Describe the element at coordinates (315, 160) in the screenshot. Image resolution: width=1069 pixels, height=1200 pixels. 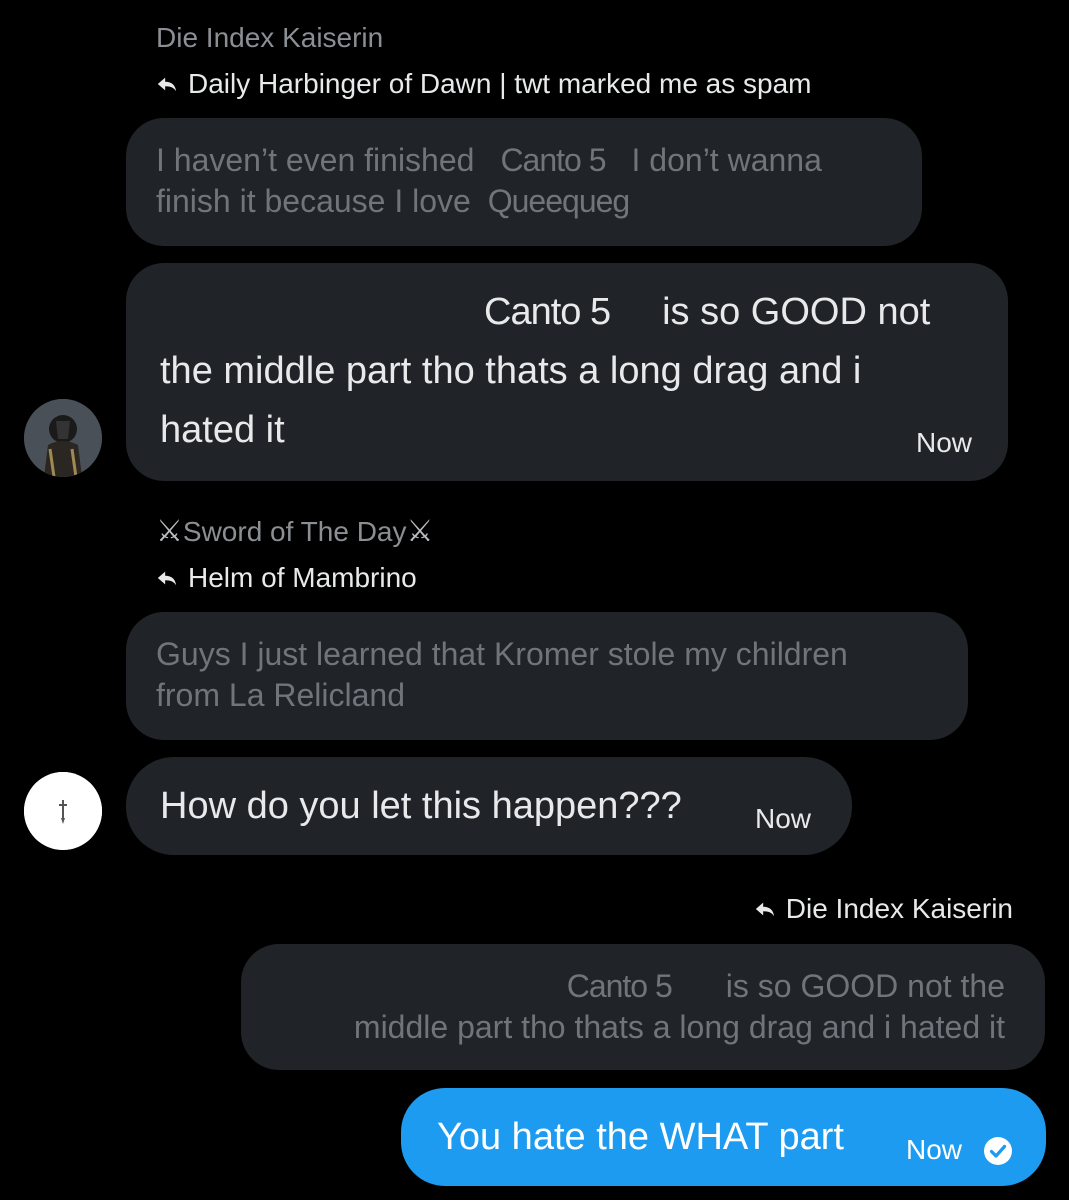
I see `quoted-line: I haven’t even finished` at that location.